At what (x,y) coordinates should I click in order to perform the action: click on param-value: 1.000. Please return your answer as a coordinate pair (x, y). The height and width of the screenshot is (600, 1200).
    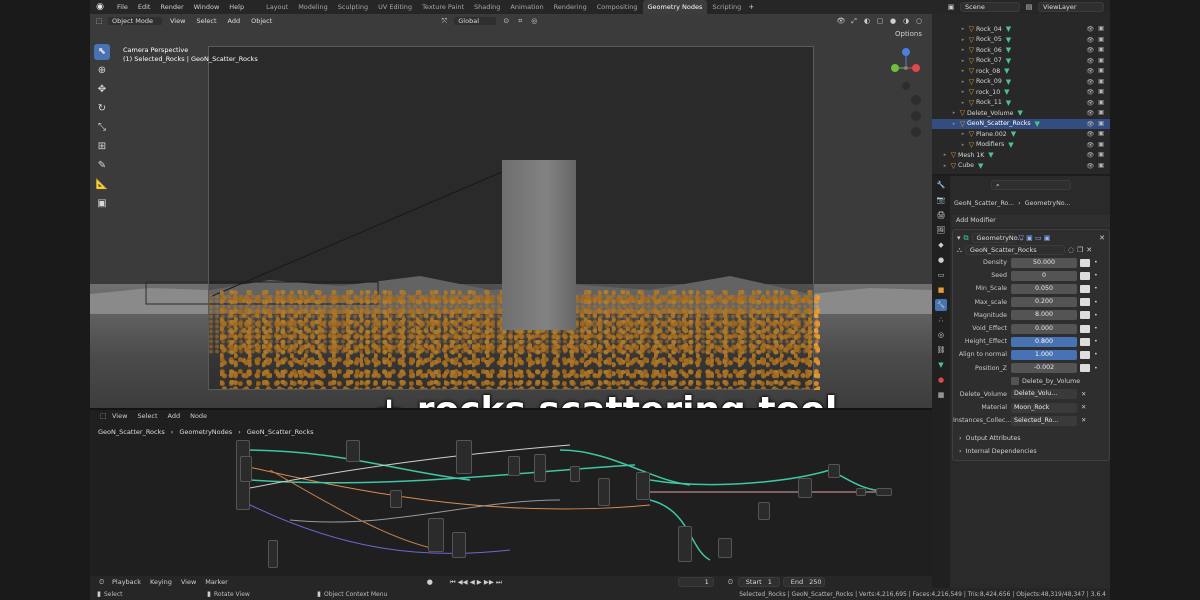
    Looking at the image, I should click on (1044, 354).